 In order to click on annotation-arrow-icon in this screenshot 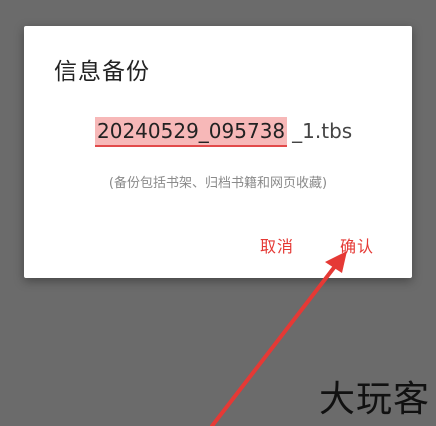, I will do `click(278, 338)`.